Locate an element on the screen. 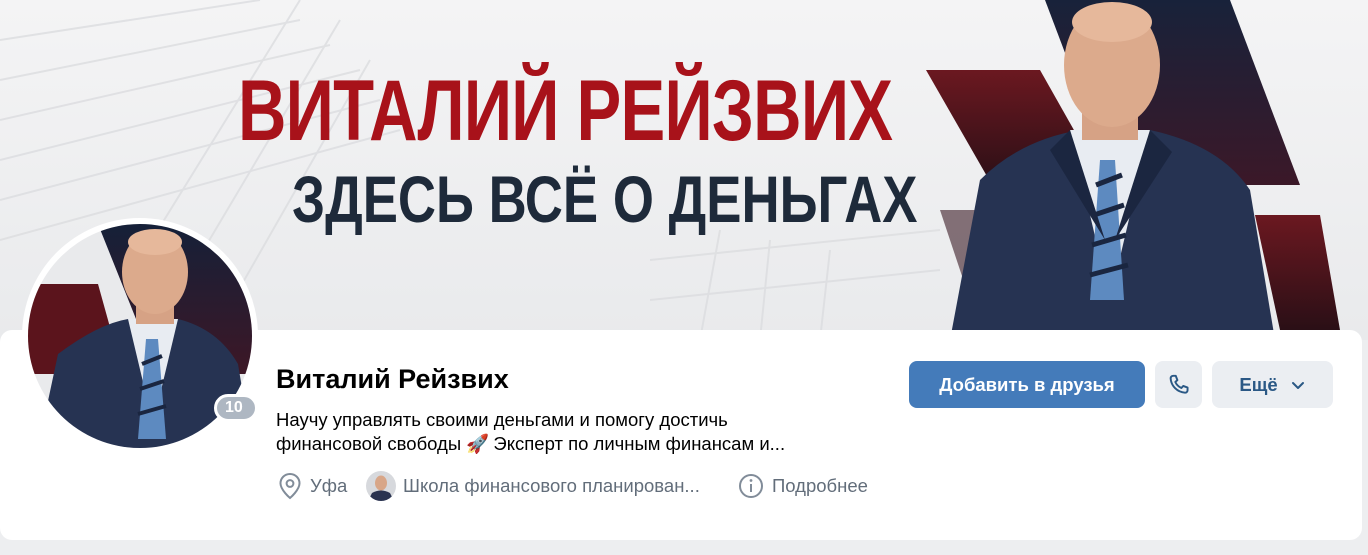 This screenshot has width=1368, height=555. chevron-down-icon is located at coordinates (1297, 385).